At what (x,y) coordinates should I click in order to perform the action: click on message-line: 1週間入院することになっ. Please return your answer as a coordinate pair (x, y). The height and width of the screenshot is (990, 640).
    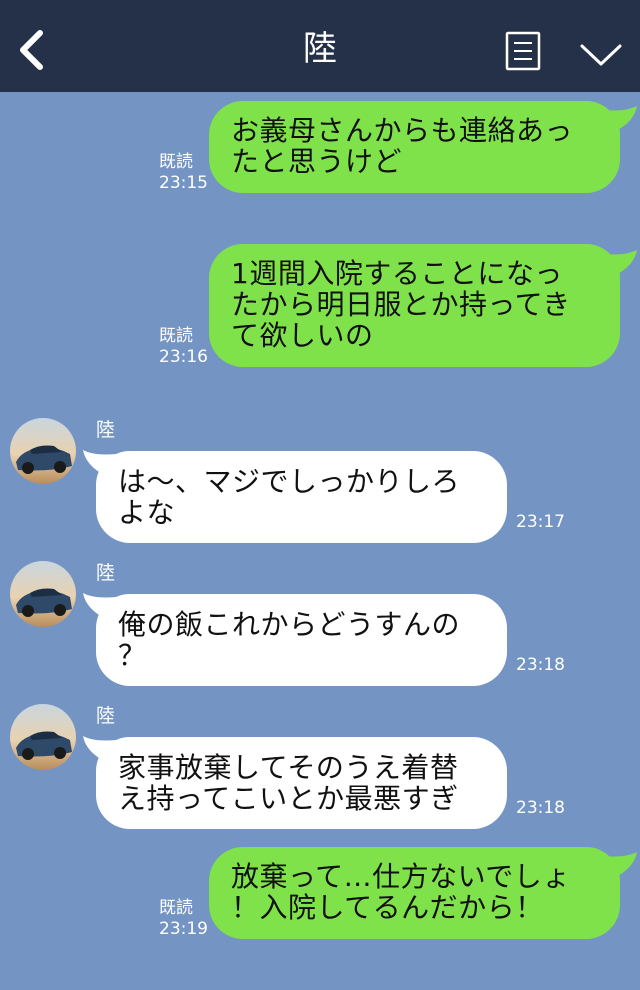
    Looking at the image, I should click on (397, 273).